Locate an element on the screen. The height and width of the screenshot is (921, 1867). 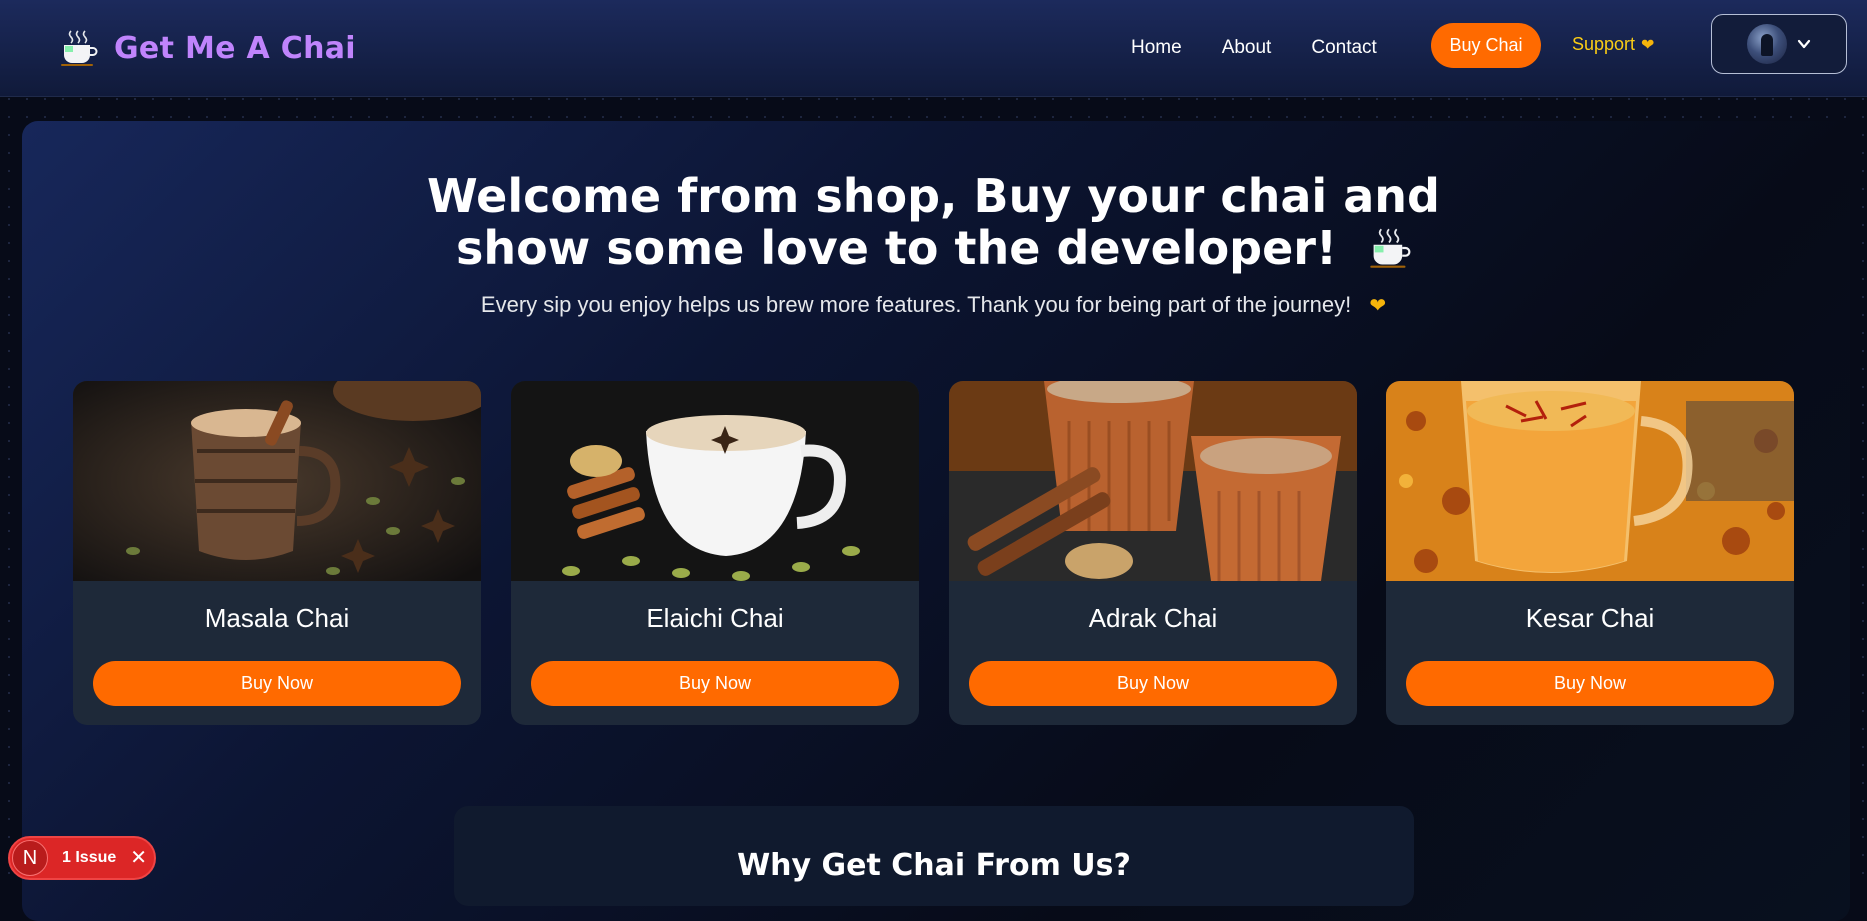
product-card-adrak: Adrak Chai Buy Now is located at coordinates (1153, 553).